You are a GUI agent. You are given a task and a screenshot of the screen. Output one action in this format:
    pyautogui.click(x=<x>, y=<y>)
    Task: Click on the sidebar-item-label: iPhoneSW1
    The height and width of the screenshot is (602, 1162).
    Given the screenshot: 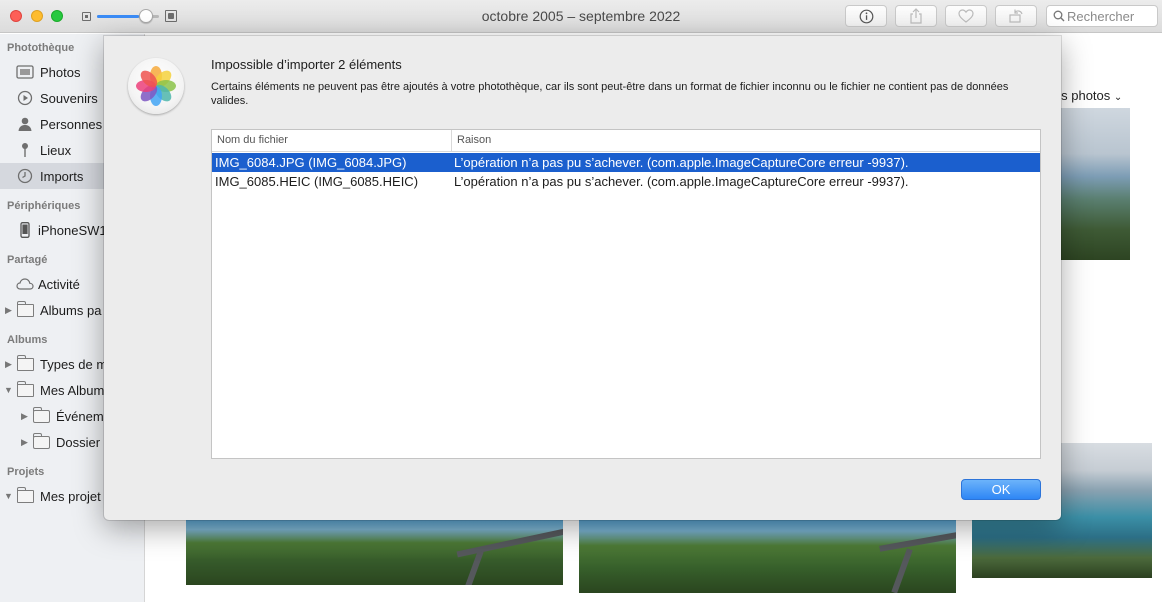 What is the action you would take?
    pyautogui.click(x=72, y=230)
    